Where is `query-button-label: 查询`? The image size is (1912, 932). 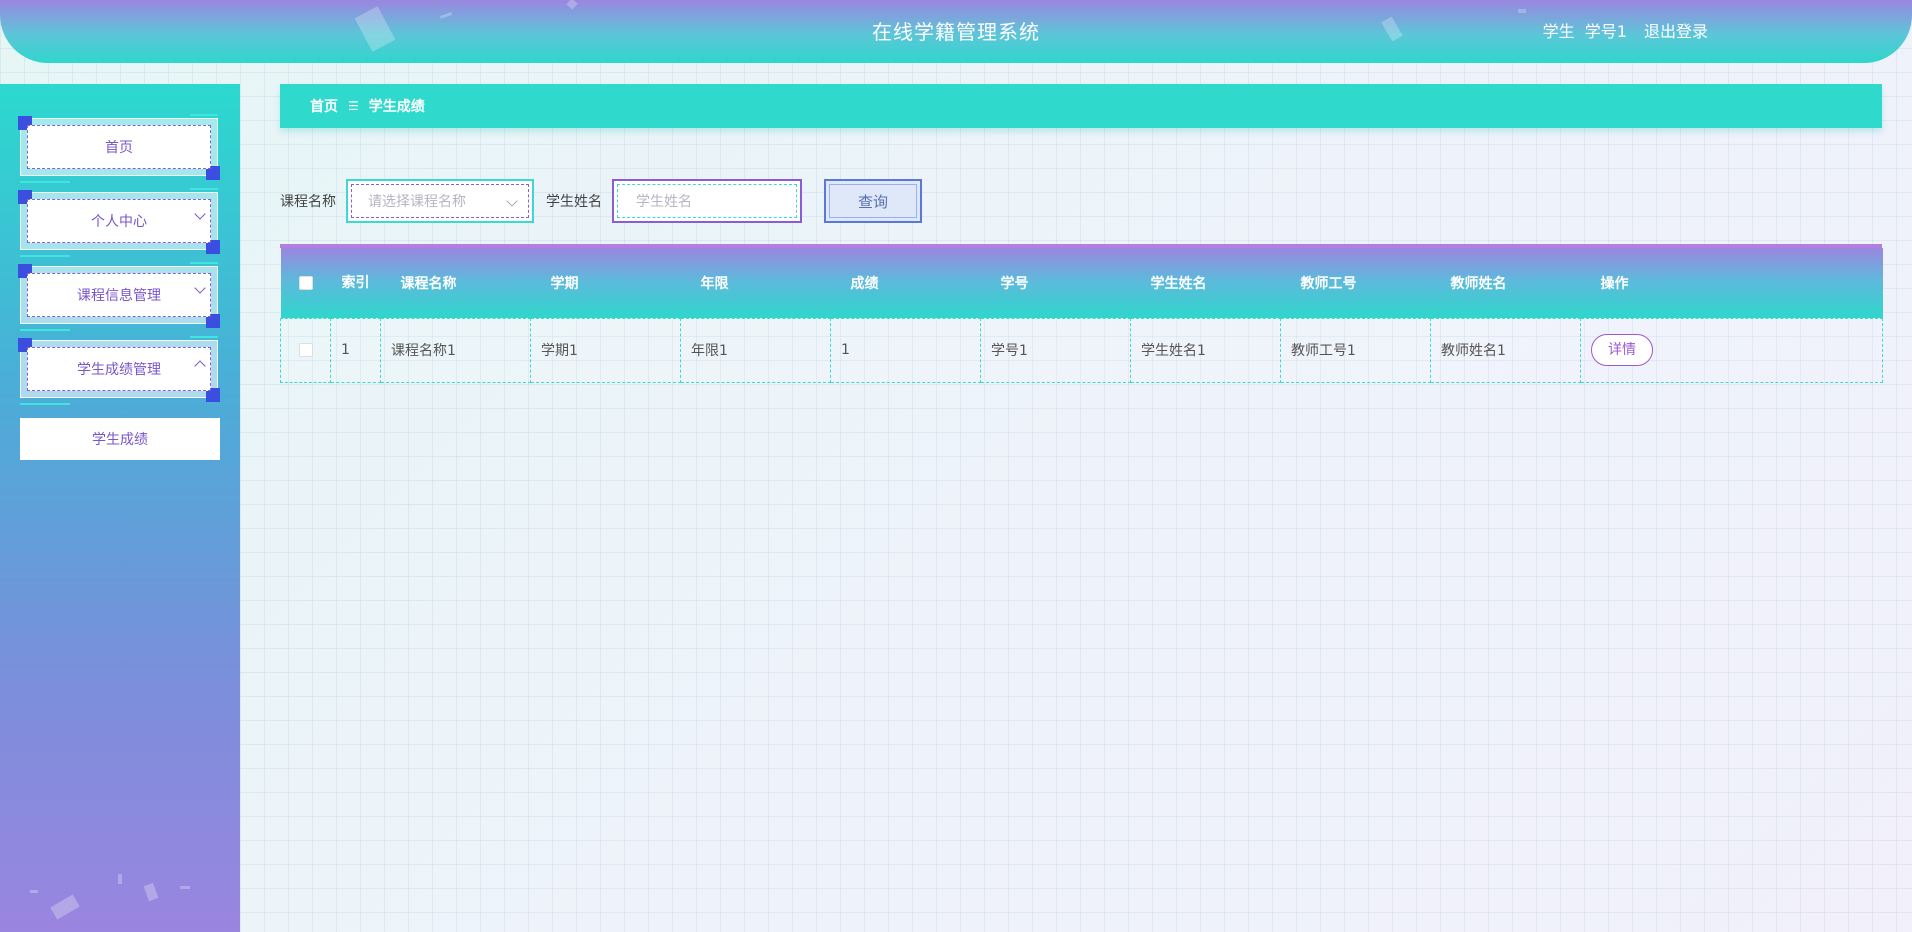
query-button-label: 查询 is located at coordinates (873, 201).